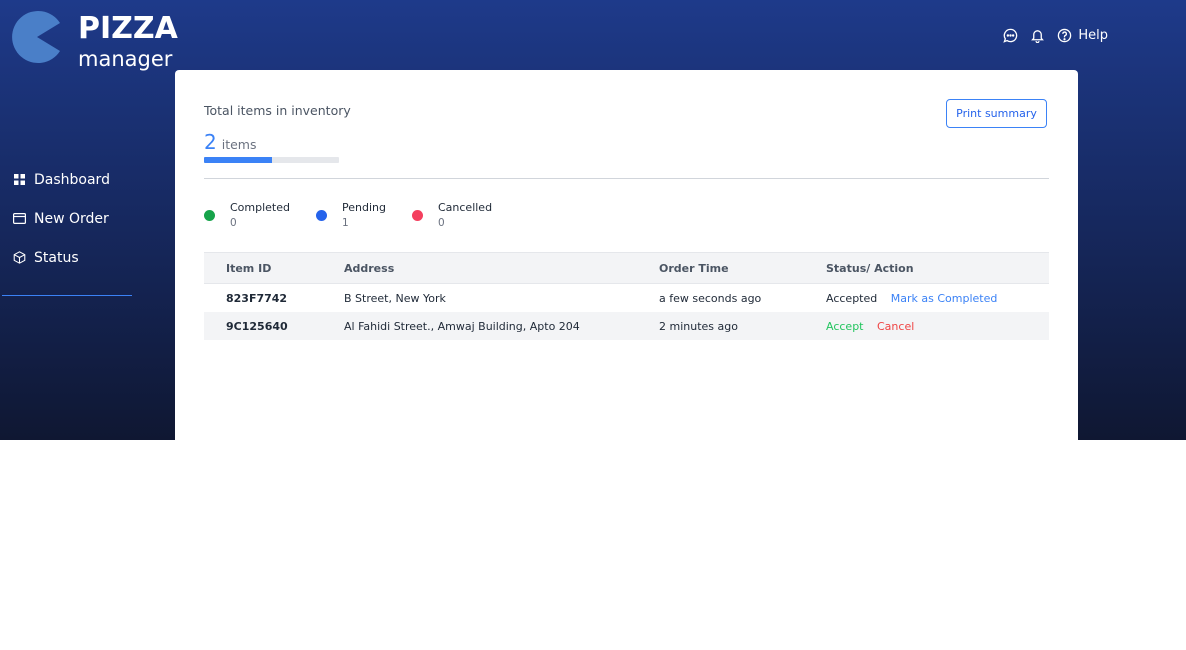  I want to click on status-legend: Completed 0 Pending 1 Cancelled 0, so click(361, 215).